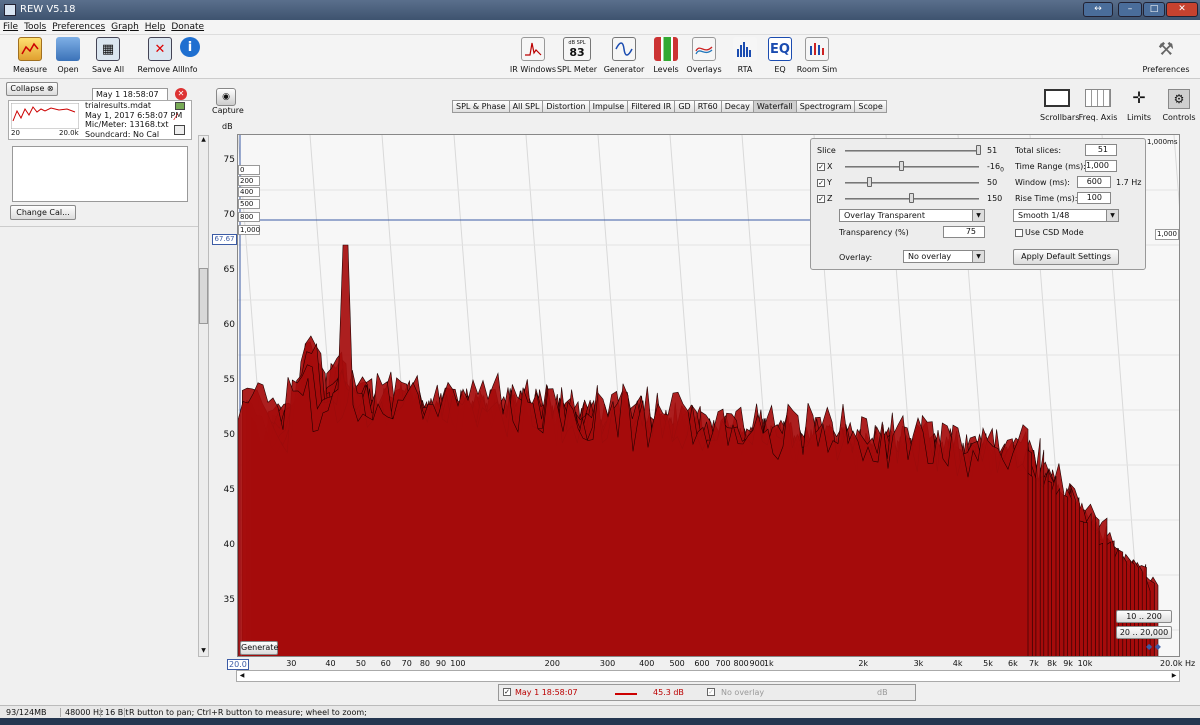 This screenshot has height=725, width=1200. What do you see at coordinates (1019, 232) in the screenshot?
I see `csd-mode-checkbox` at bounding box center [1019, 232].